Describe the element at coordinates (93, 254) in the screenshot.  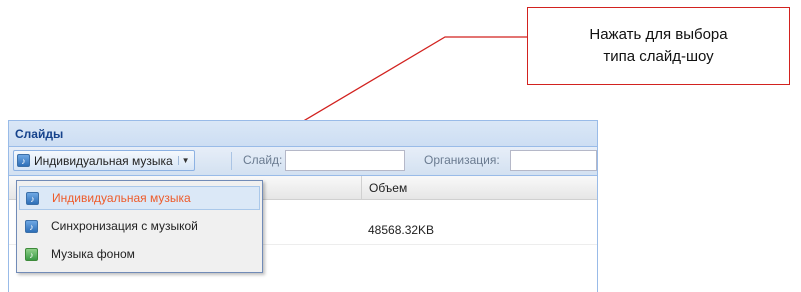
I see `menu-item-label: Музыка фоном` at that location.